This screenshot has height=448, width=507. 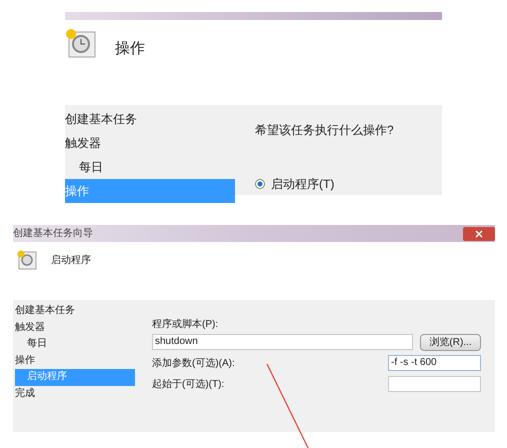 What do you see at coordinates (75, 394) in the screenshot?
I see `nav-item: 完成` at bounding box center [75, 394].